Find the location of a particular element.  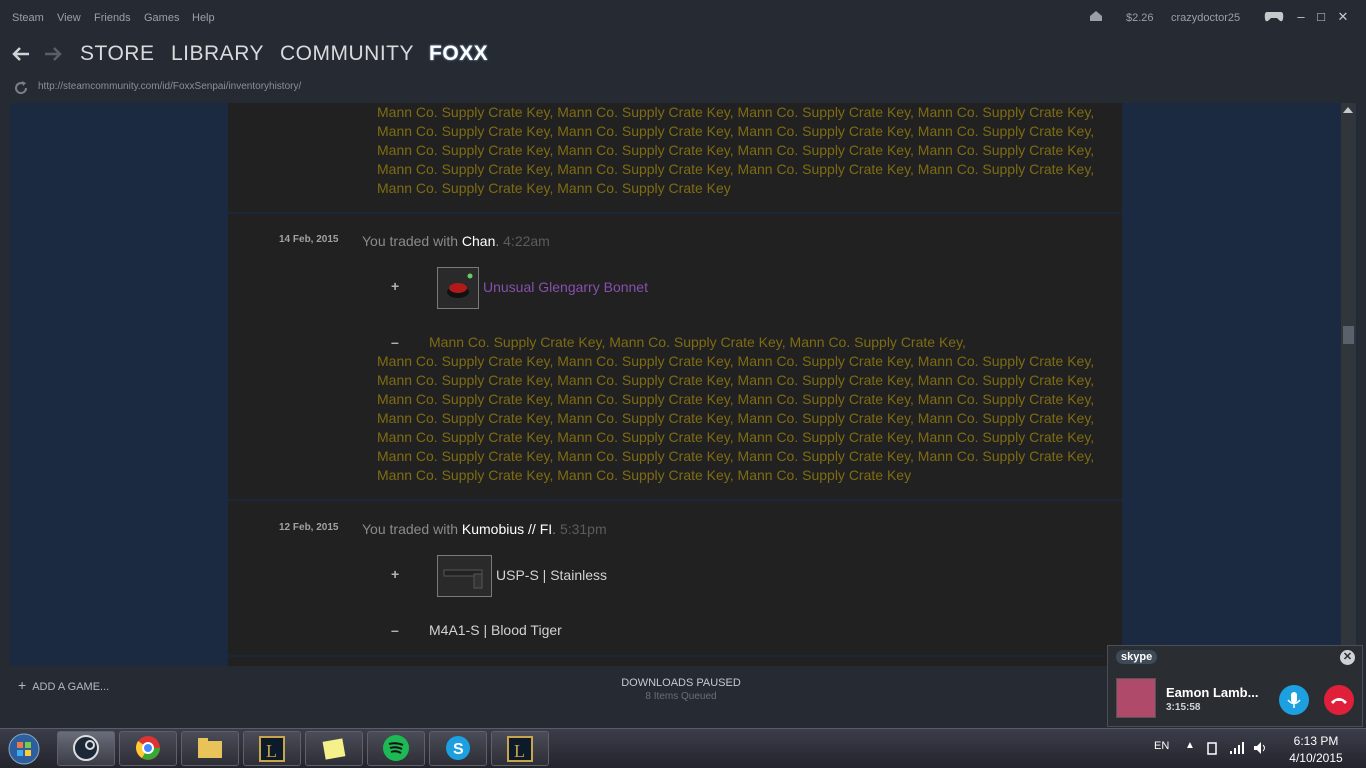

network-icon is located at coordinates (1237, 748).